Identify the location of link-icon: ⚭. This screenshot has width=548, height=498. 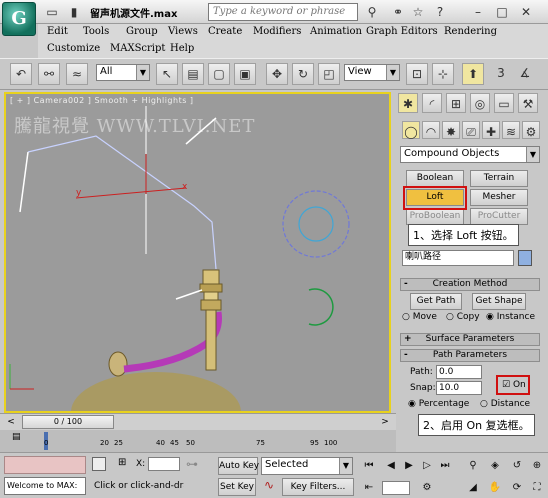
(398, 12).